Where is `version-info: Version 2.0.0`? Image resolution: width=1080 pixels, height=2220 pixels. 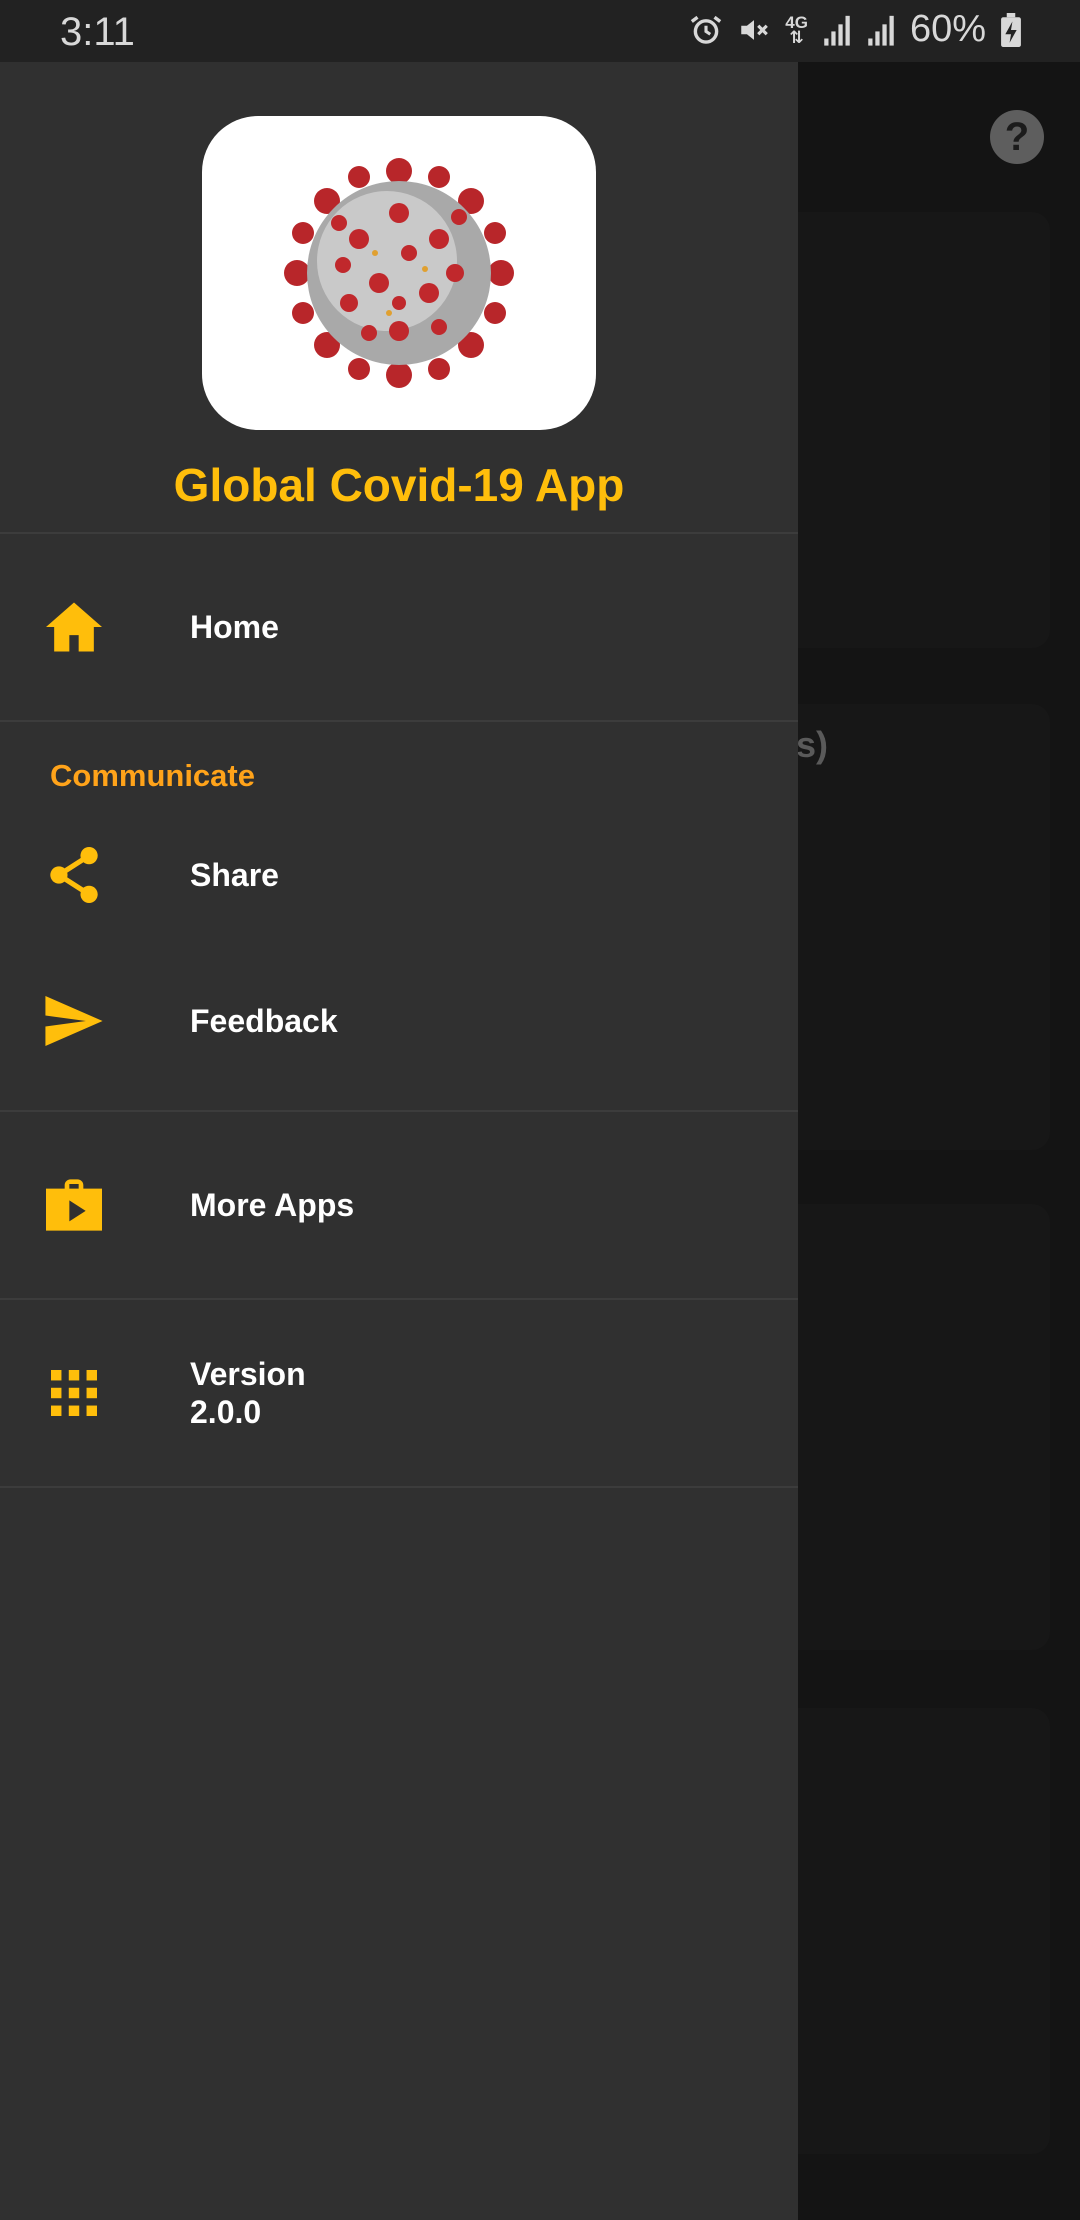
version-info: Version 2.0.0 is located at coordinates (248, 1393).